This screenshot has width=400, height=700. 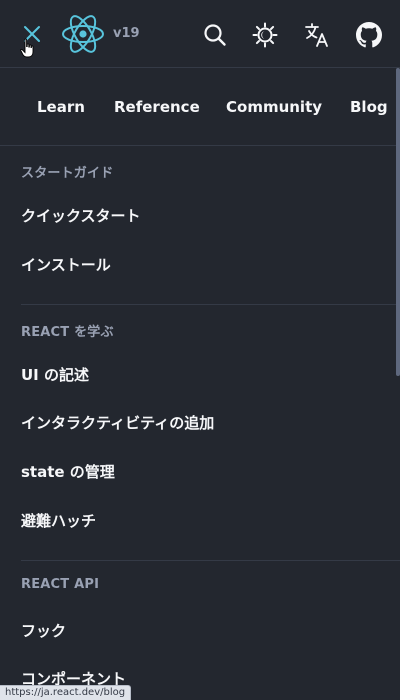 What do you see at coordinates (66, 692) in the screenshot?
I see `status-bar-url: https://ja.react.dev/blog` at bounding box center [66, 692].